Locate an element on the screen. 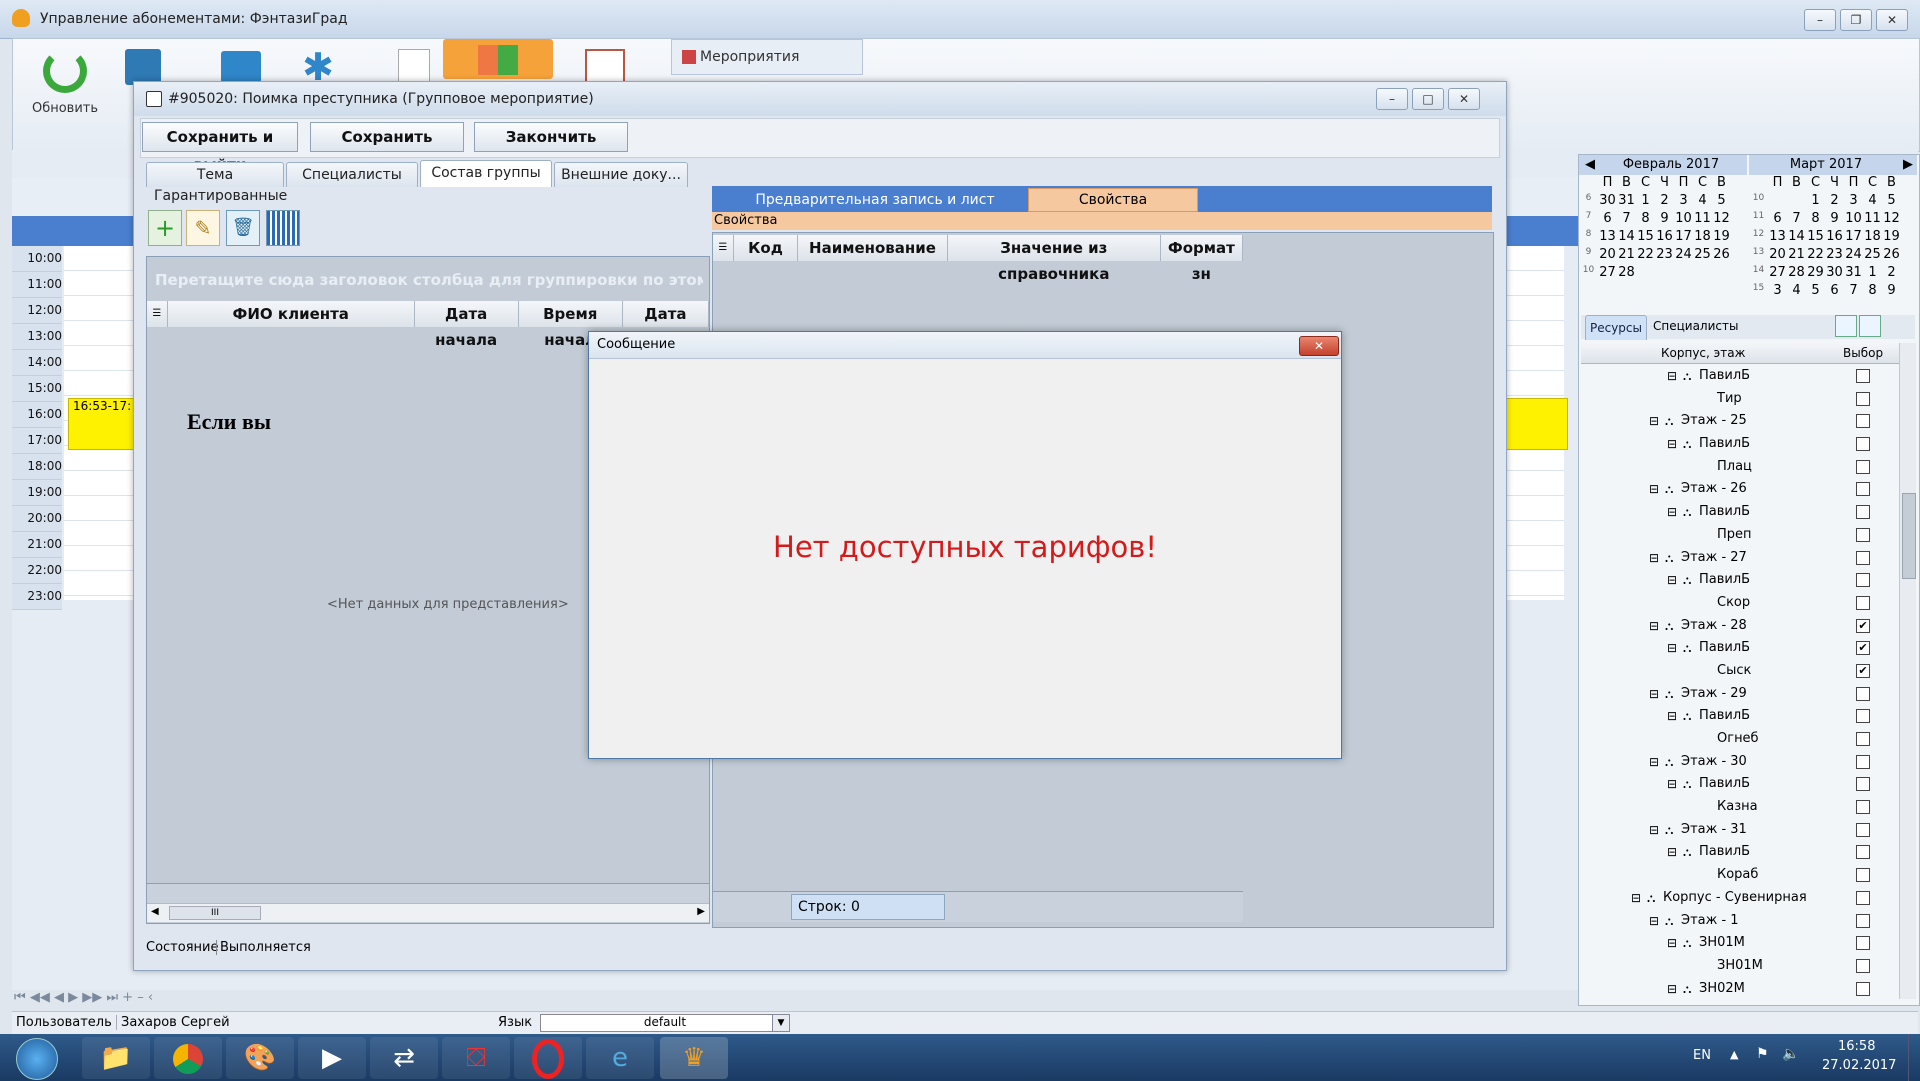 The width and height of the screenshot is (1920, 1081). calendar-next-icon: ▶ is located at coordinates (1908, 165).